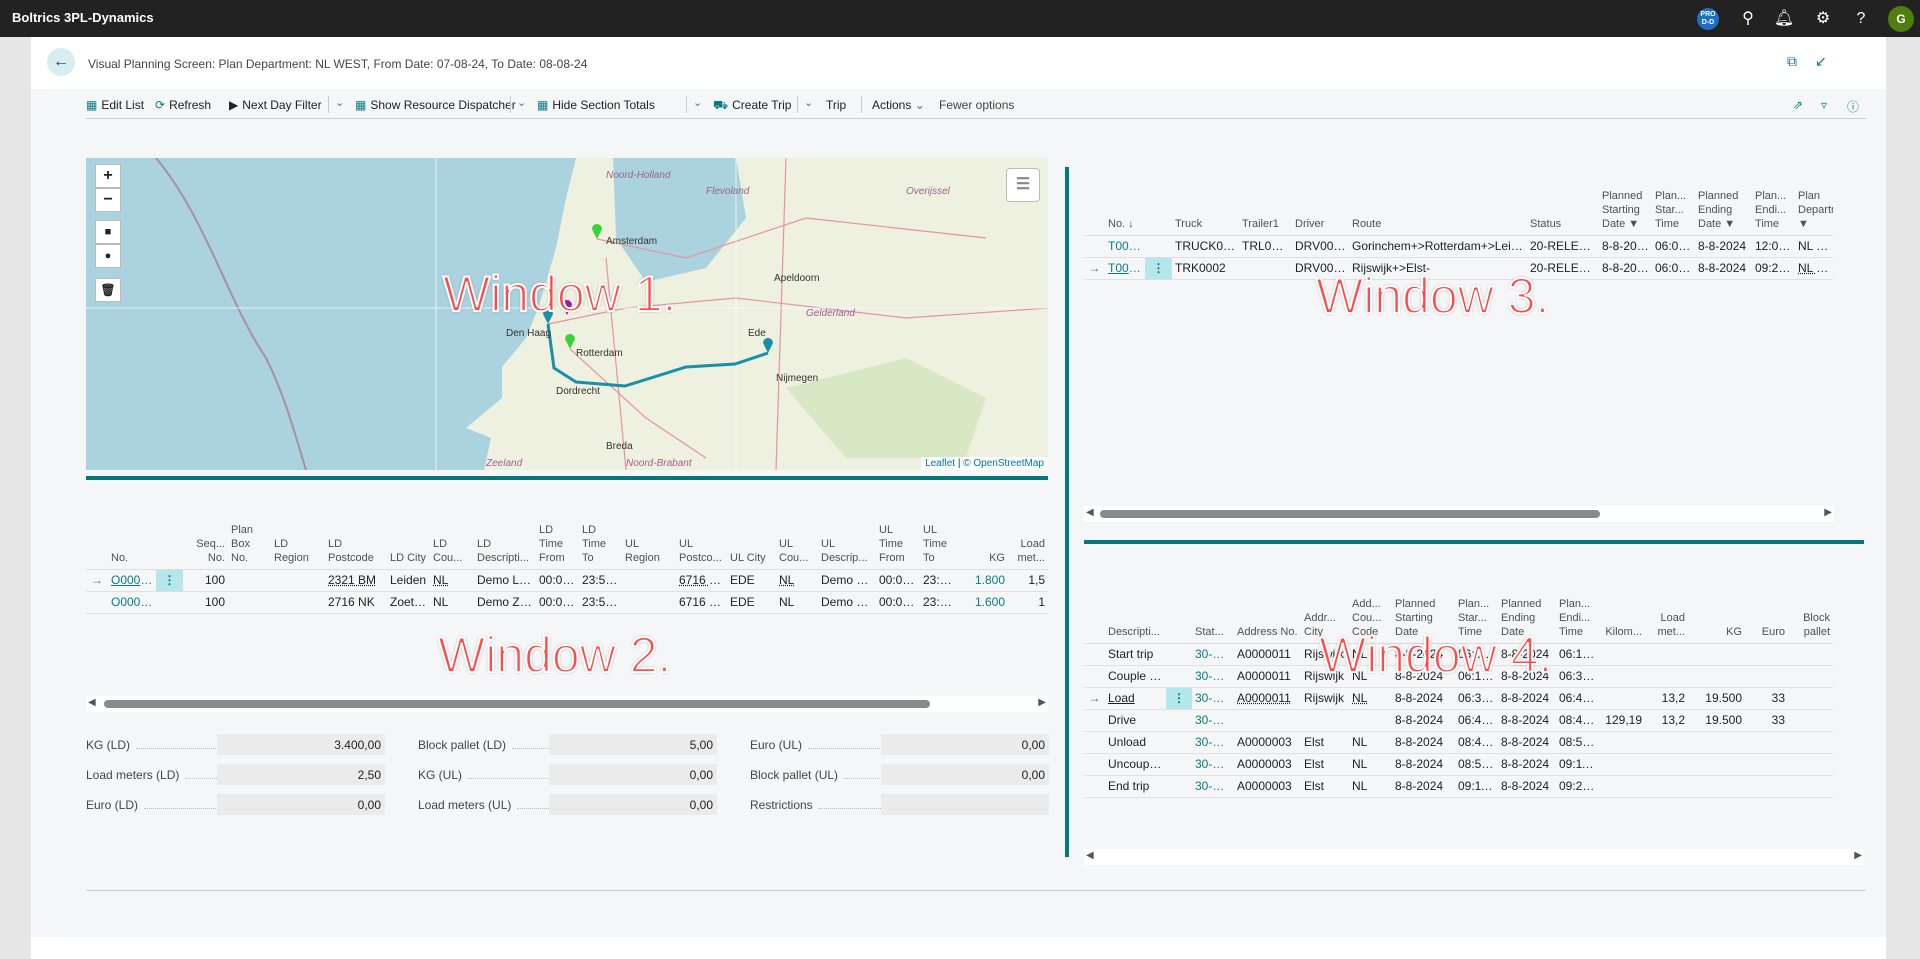 This screenshot has width=1920, height=959. Describe the element at coordinates (1823, 19) in the screenshot. I see `gear-icon: ⚙` at that location.